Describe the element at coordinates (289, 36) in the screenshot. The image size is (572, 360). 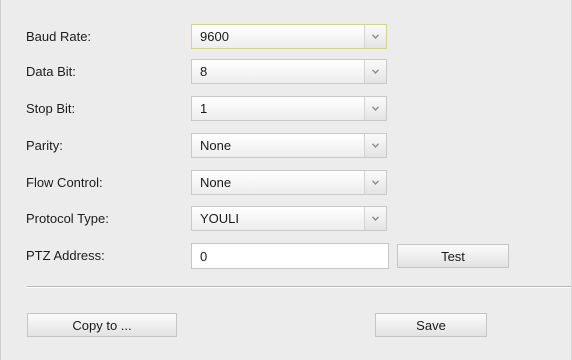
I see `baud-rate-select: 9600` at that location.